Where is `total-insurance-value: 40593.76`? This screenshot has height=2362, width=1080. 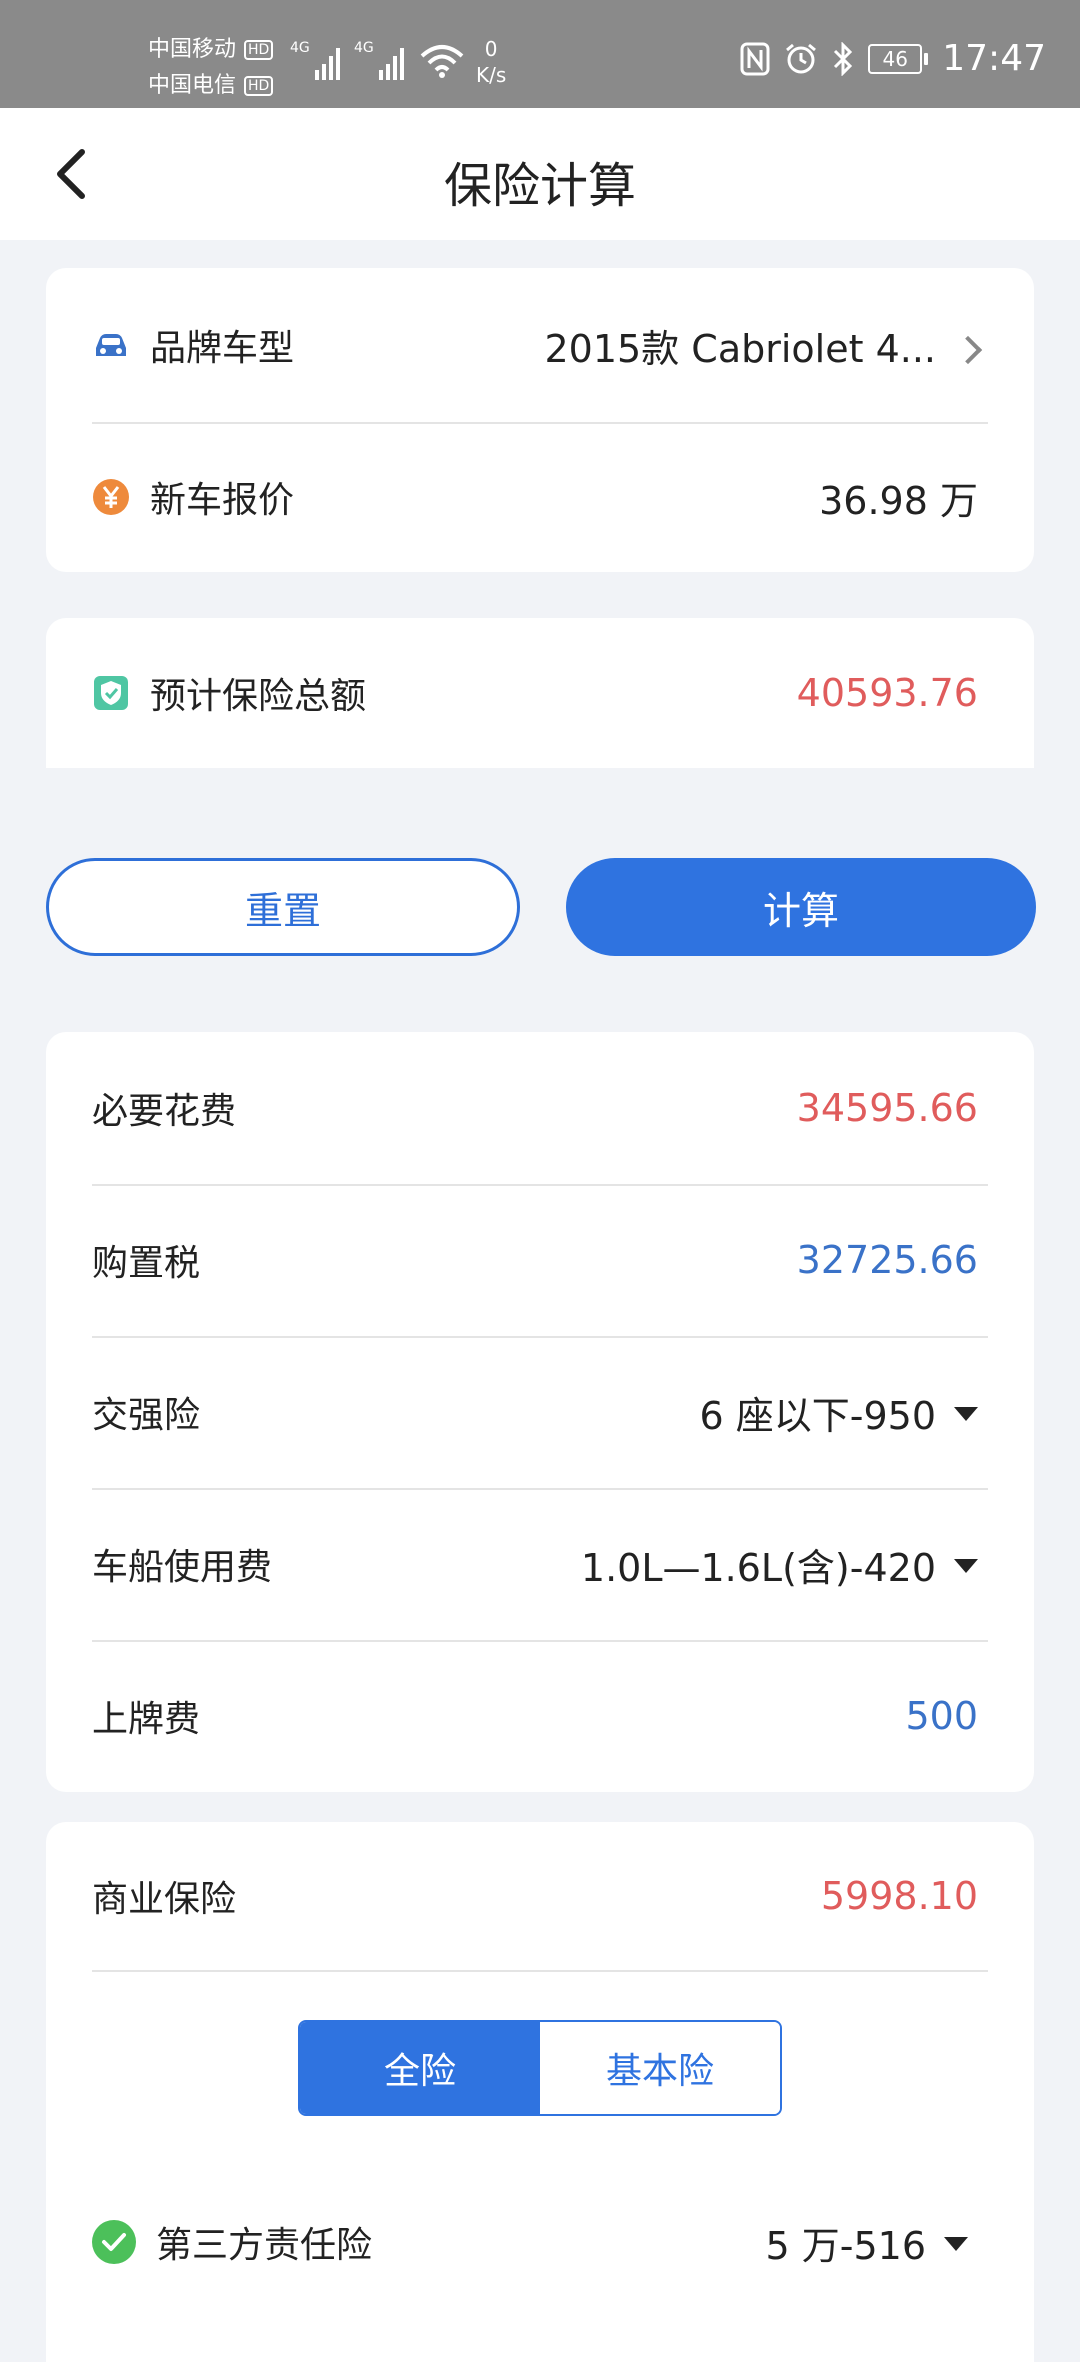 total-insurance-value: 40593.76 is located at coordinates (887, 693).